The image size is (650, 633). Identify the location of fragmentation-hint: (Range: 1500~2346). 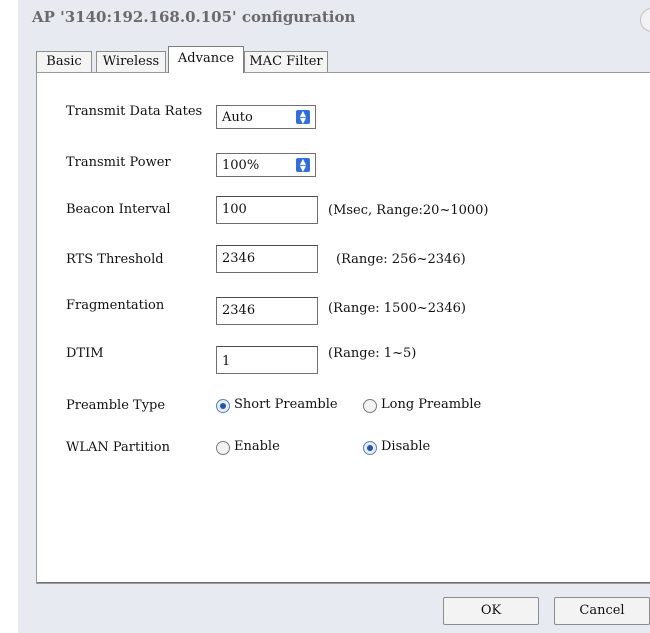
(397, 308).